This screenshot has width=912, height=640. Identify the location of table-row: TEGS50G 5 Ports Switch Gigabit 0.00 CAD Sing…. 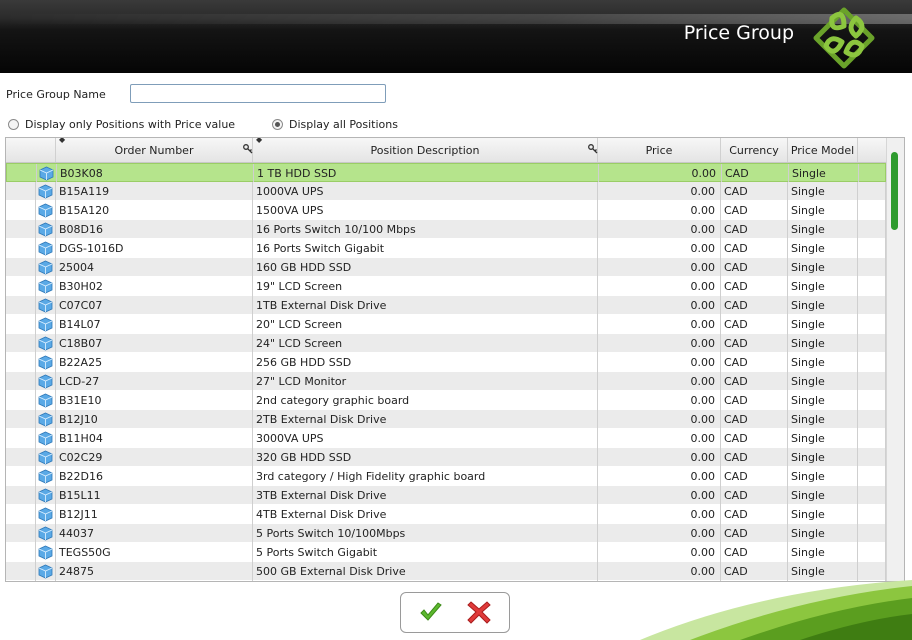
(446, 552).